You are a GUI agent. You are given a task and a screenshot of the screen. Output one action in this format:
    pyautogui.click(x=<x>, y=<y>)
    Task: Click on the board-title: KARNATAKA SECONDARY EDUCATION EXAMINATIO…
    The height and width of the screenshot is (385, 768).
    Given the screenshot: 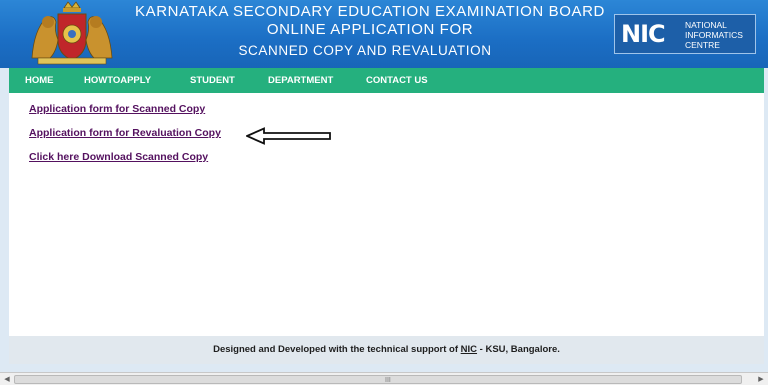 What is the action you would take?
    pyautogui.click(x=370, y=11)
    